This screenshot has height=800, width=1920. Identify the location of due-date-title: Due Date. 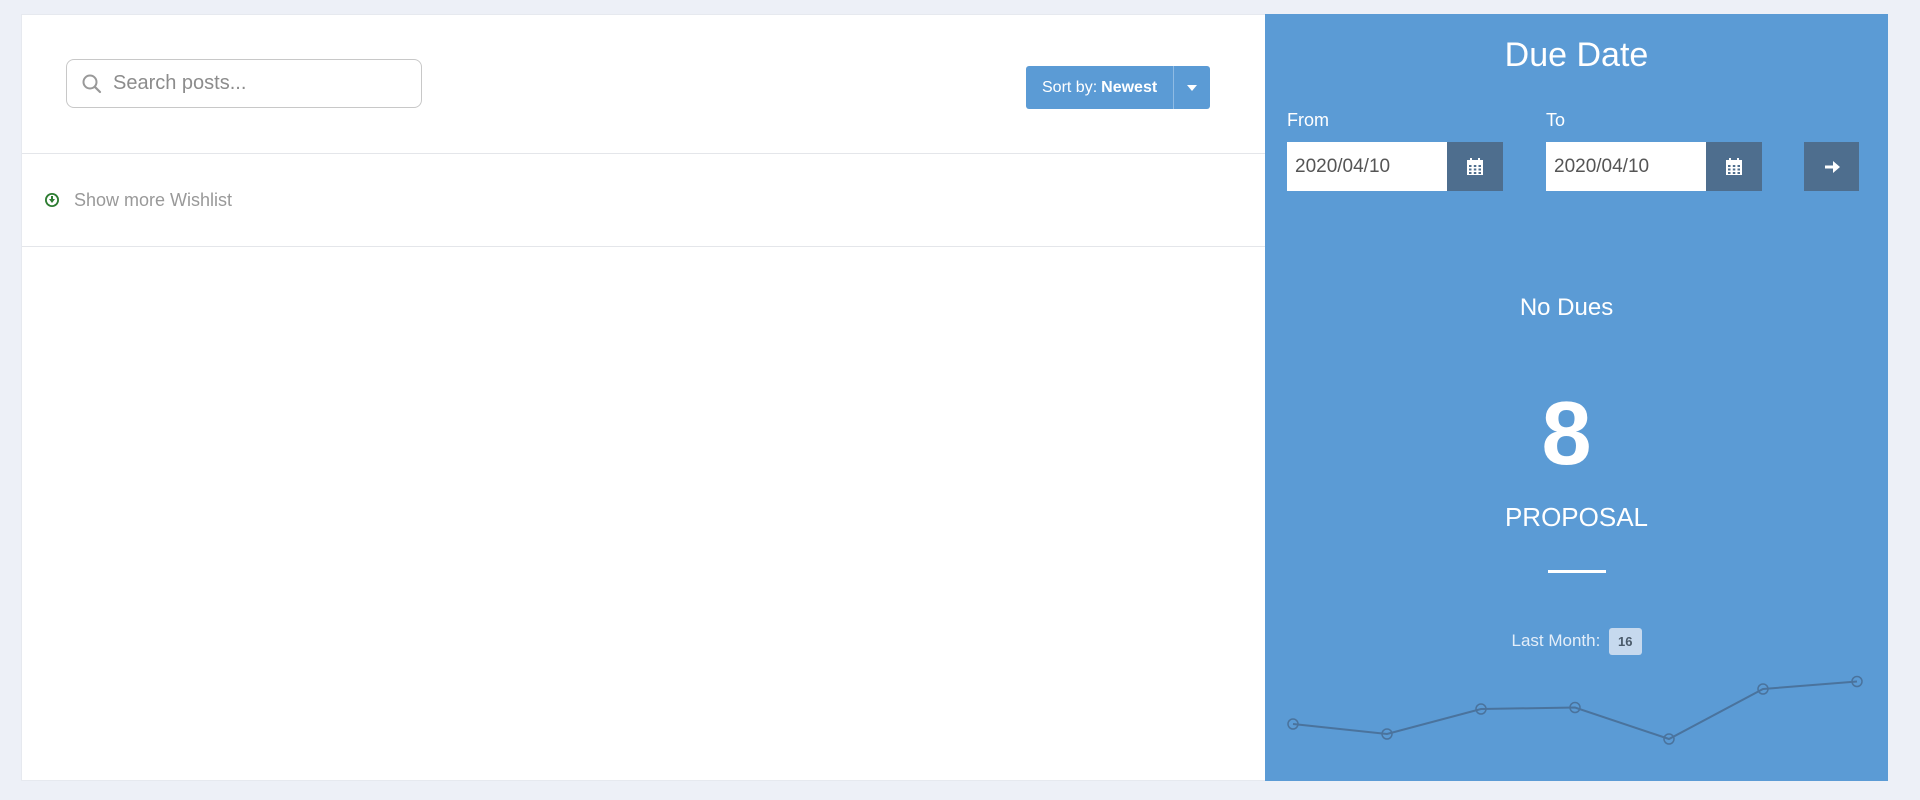
(1576, 55).